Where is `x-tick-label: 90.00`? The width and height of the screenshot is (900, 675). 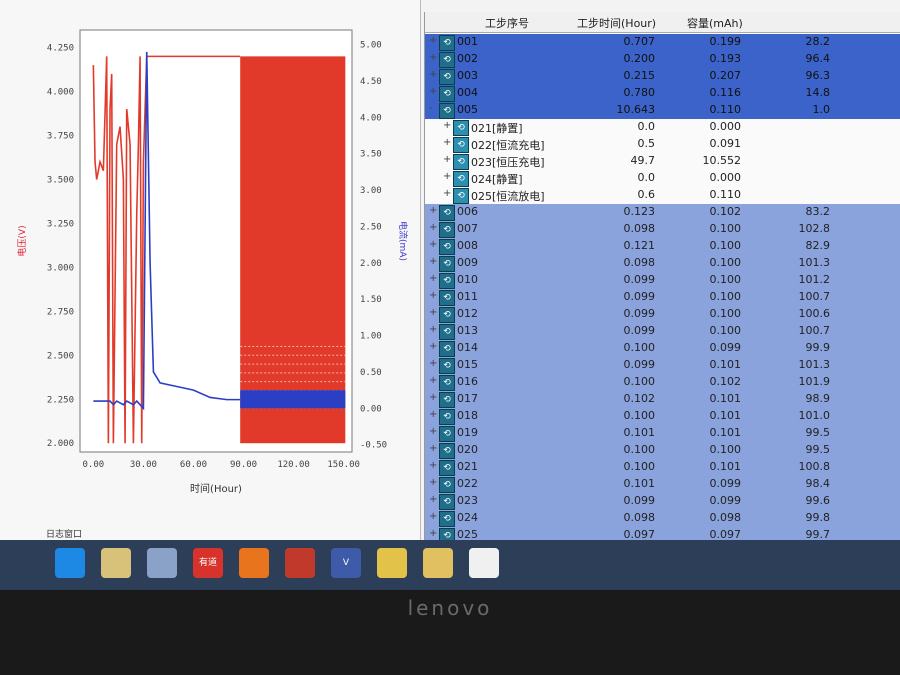
x-tick-label: 90.00 is located at coordinates (243, 465).